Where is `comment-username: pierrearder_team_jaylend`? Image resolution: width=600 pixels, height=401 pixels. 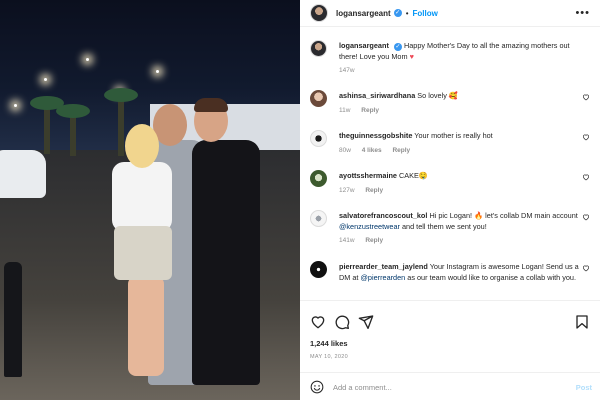 comment-username: pierrearder_team_jaylend is located at coordinates (383, 266).